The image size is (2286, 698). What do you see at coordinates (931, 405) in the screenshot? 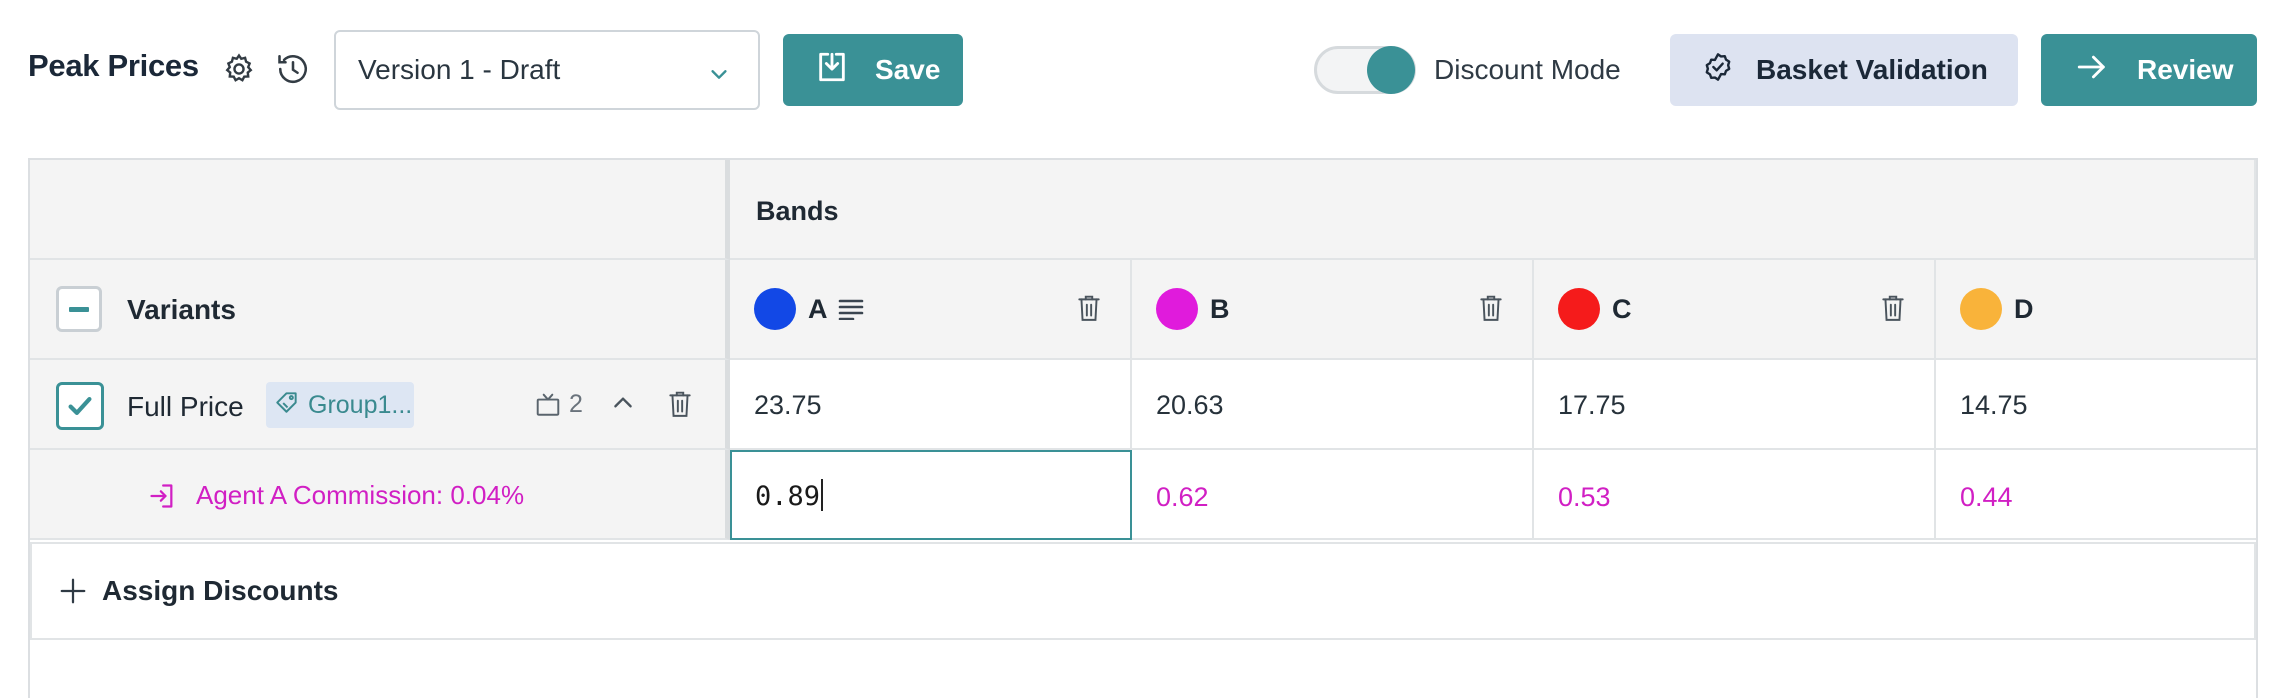
I see `price-cell: 23.75` at bounding box center [931, 405].